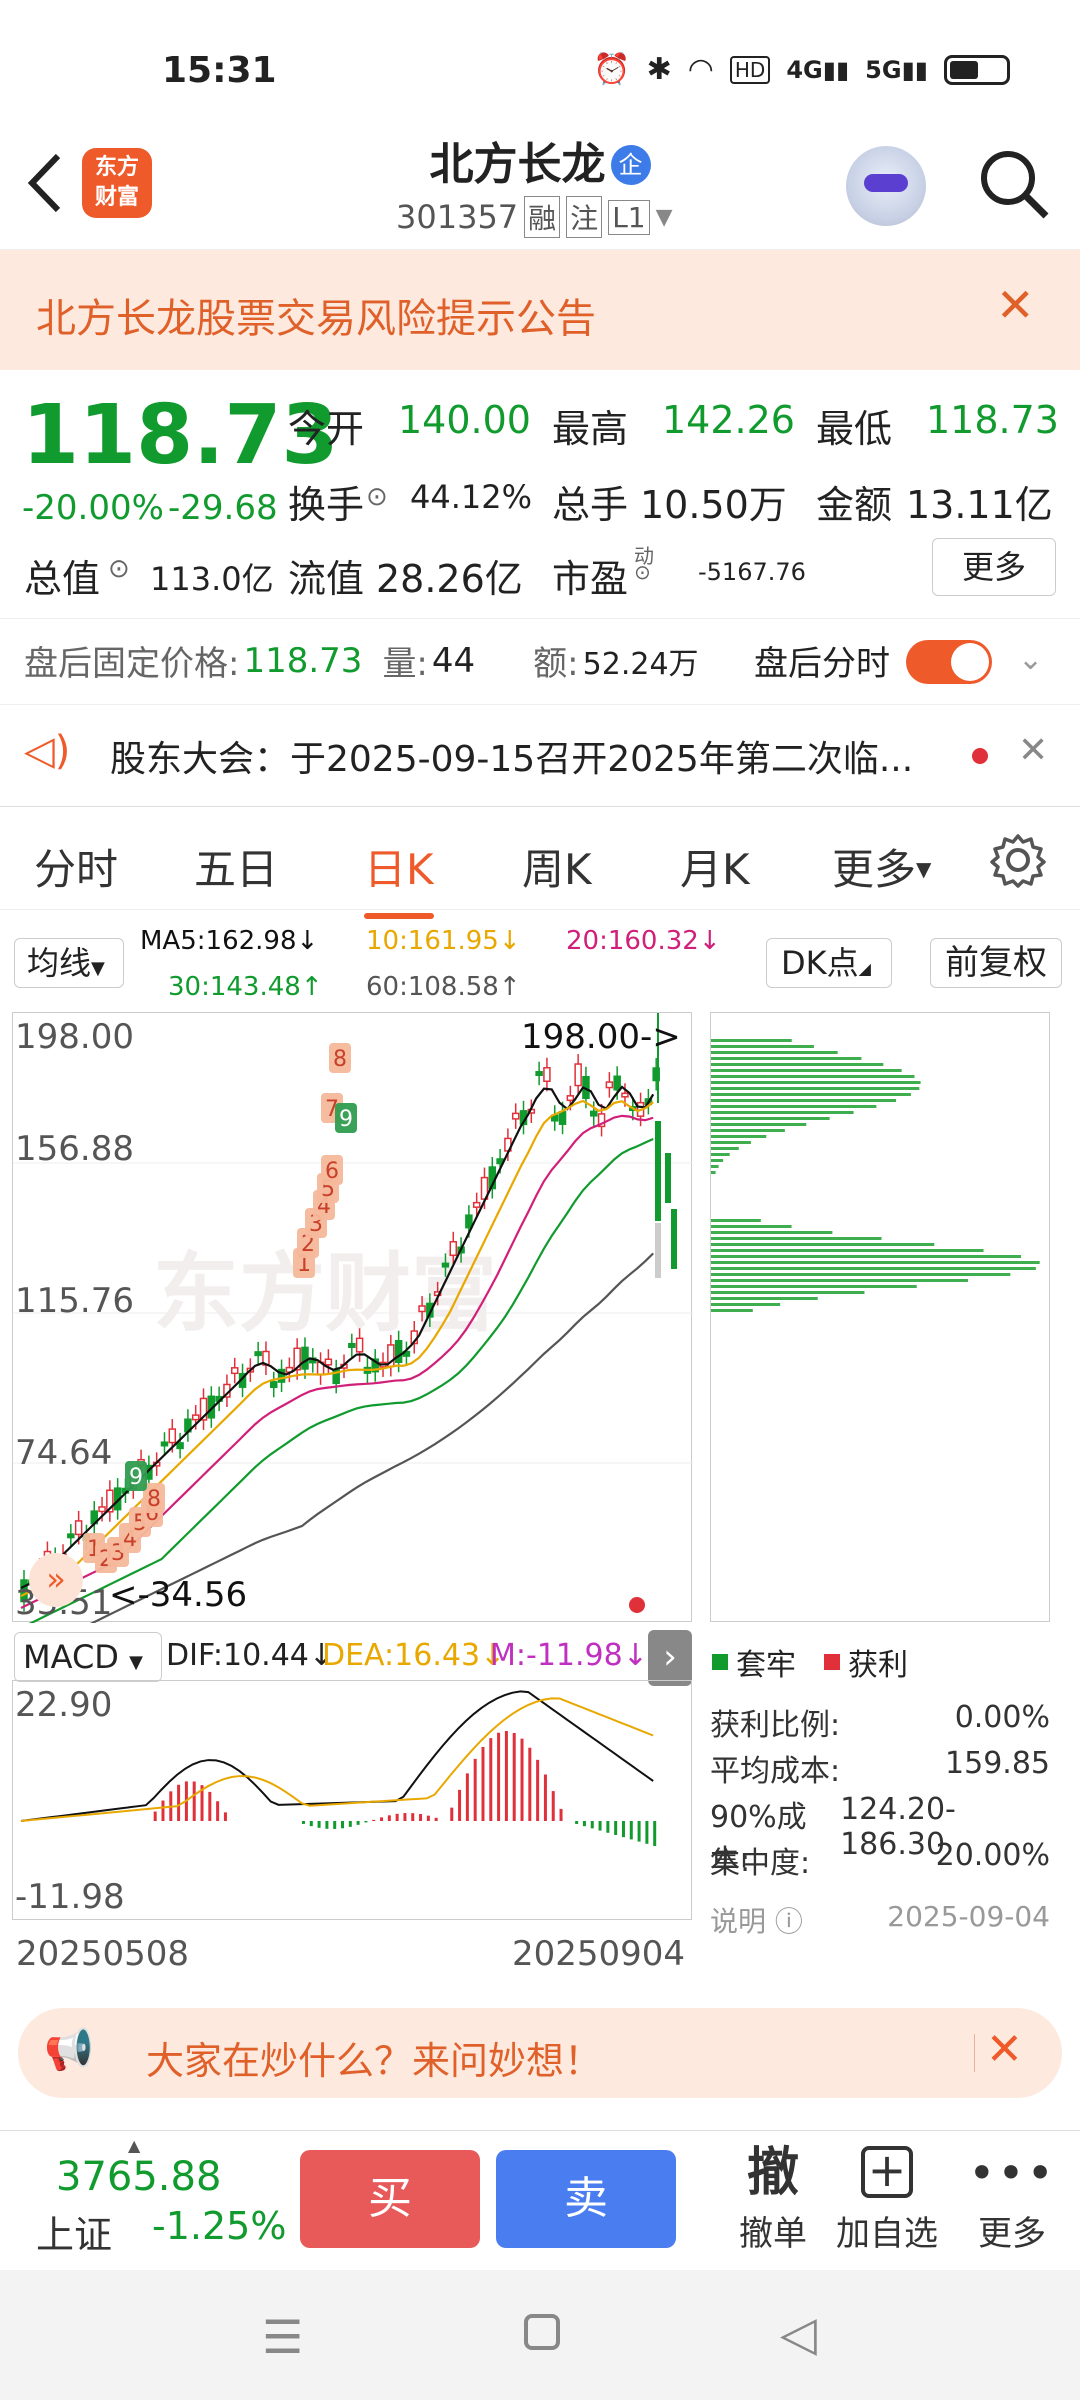 The width and height of the screenshot is (1080, 2400). I want to click on buy-button: 买, so click(390, 2199).